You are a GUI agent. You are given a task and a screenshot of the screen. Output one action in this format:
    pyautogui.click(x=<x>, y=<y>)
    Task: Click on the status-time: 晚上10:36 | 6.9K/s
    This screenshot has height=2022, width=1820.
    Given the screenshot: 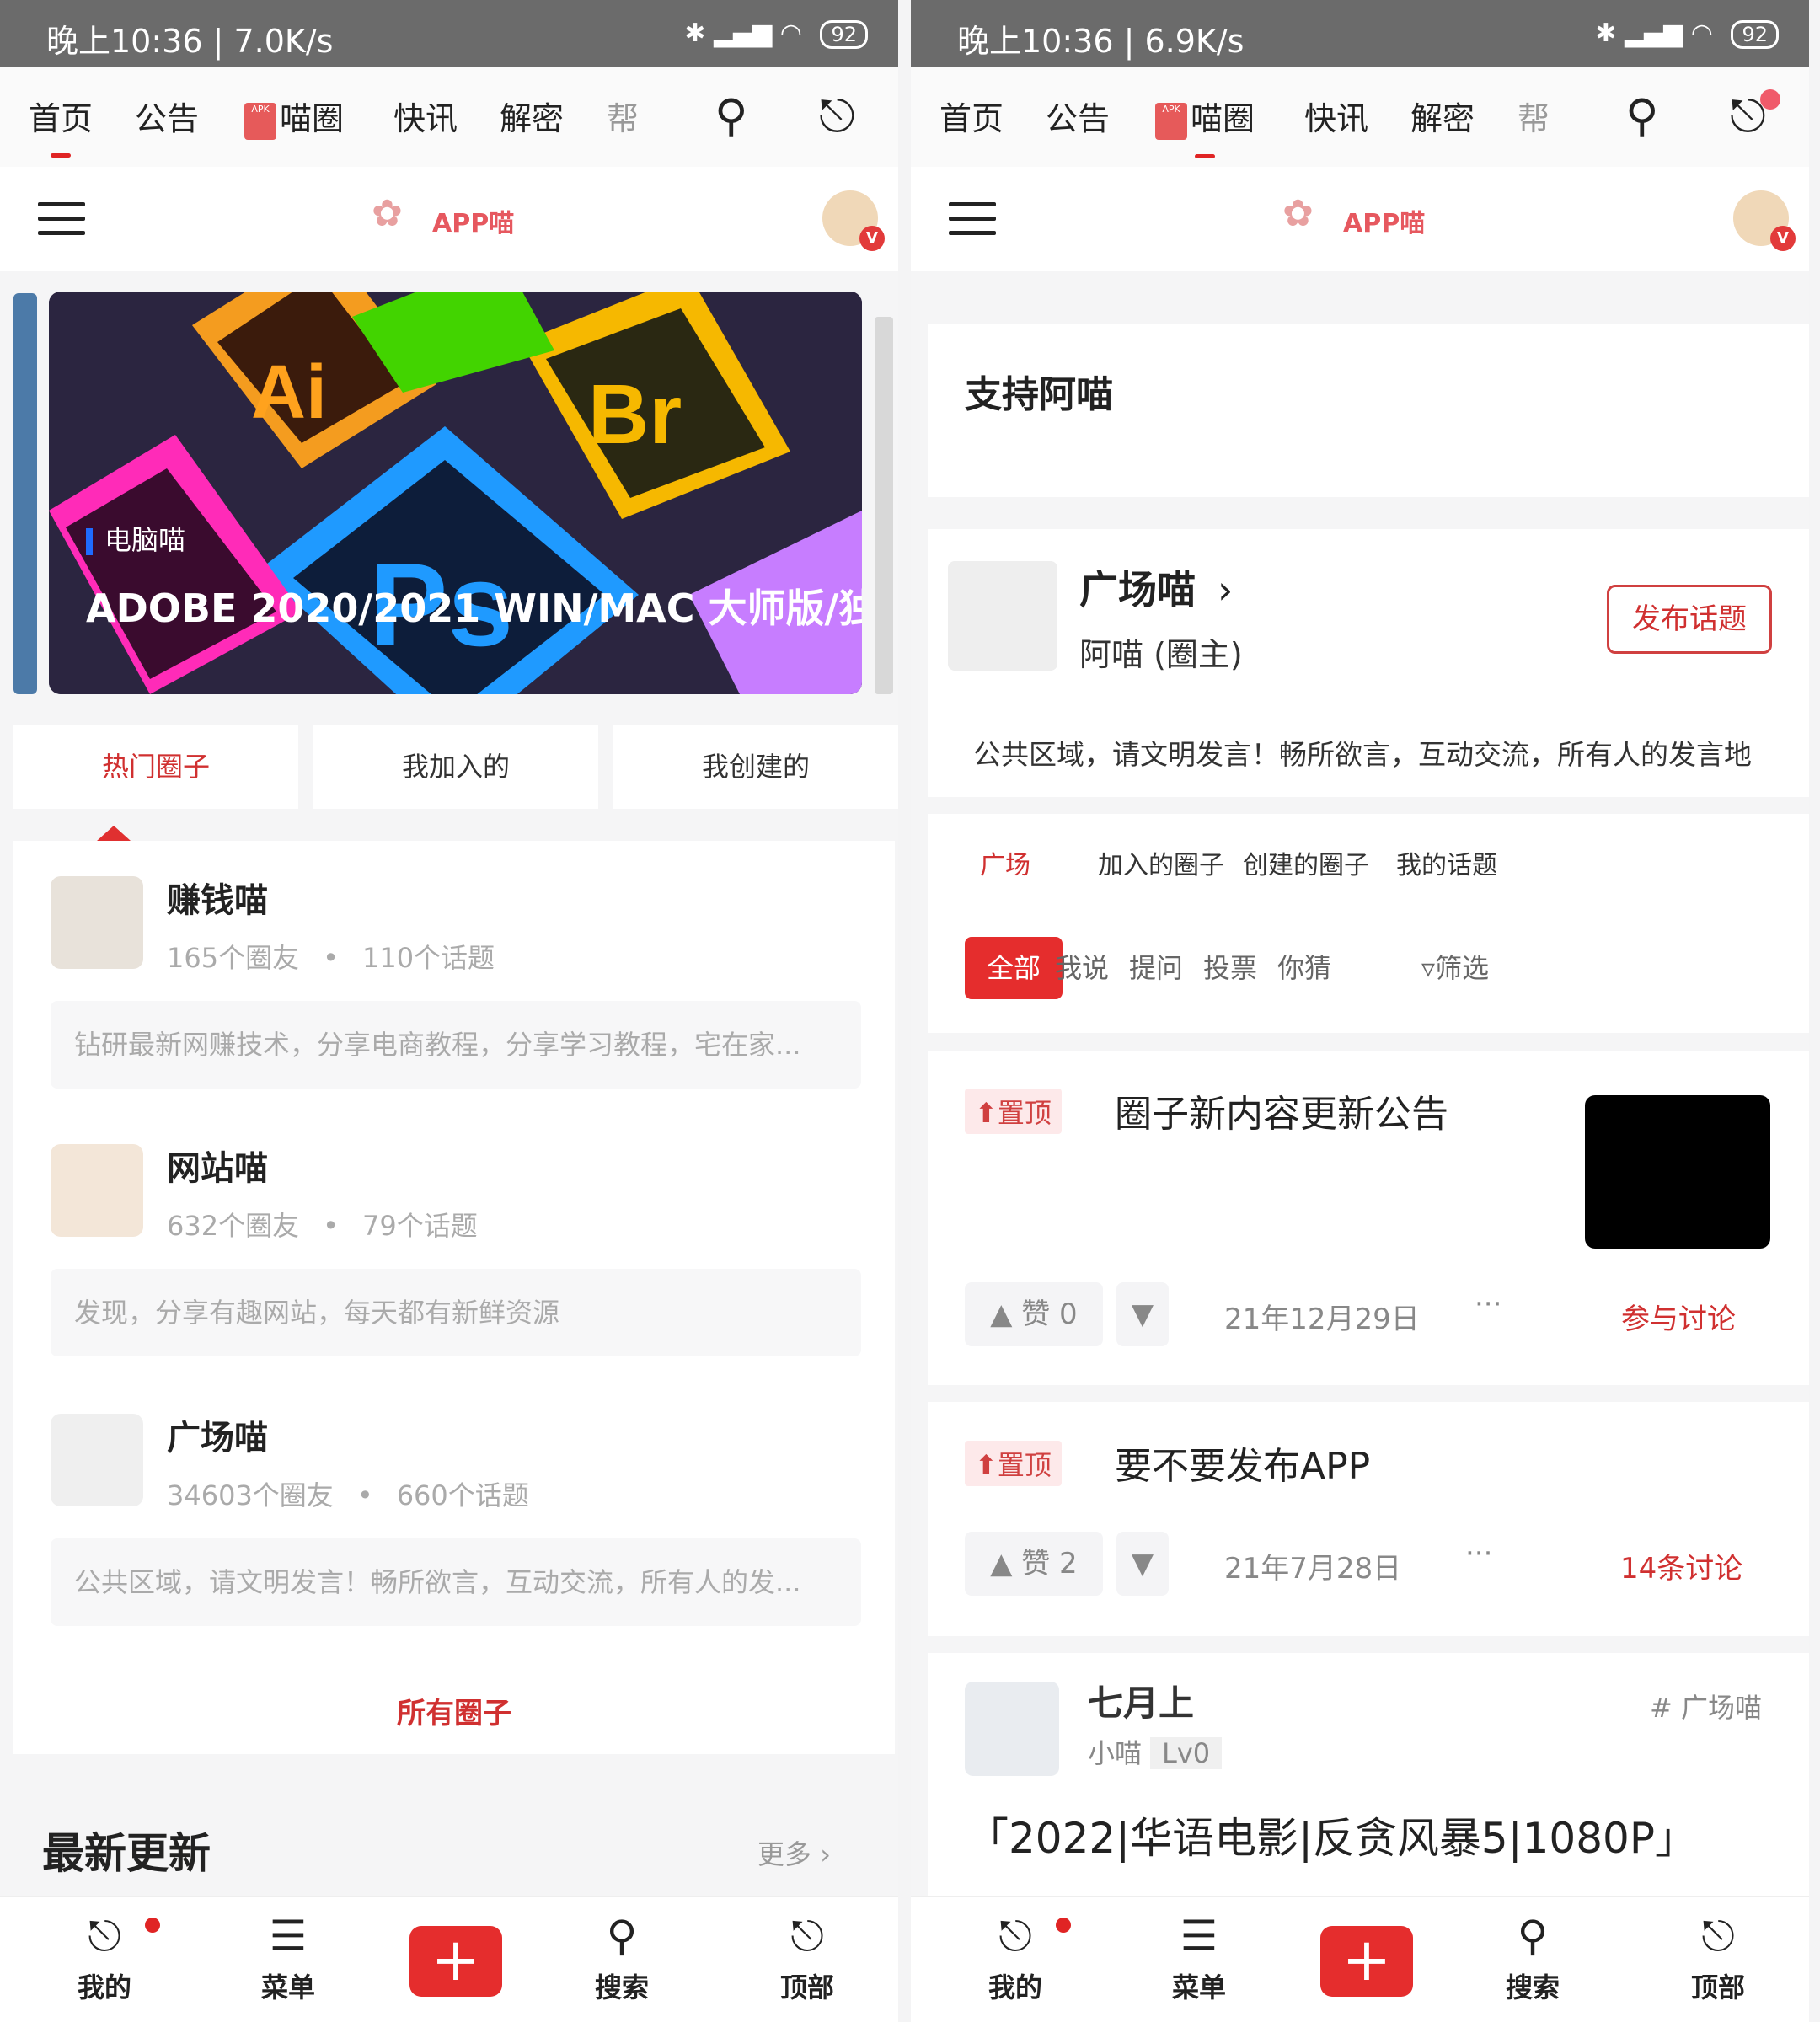 What is the action you would take?
    pyautogui.click(x=1101, y=41)
    